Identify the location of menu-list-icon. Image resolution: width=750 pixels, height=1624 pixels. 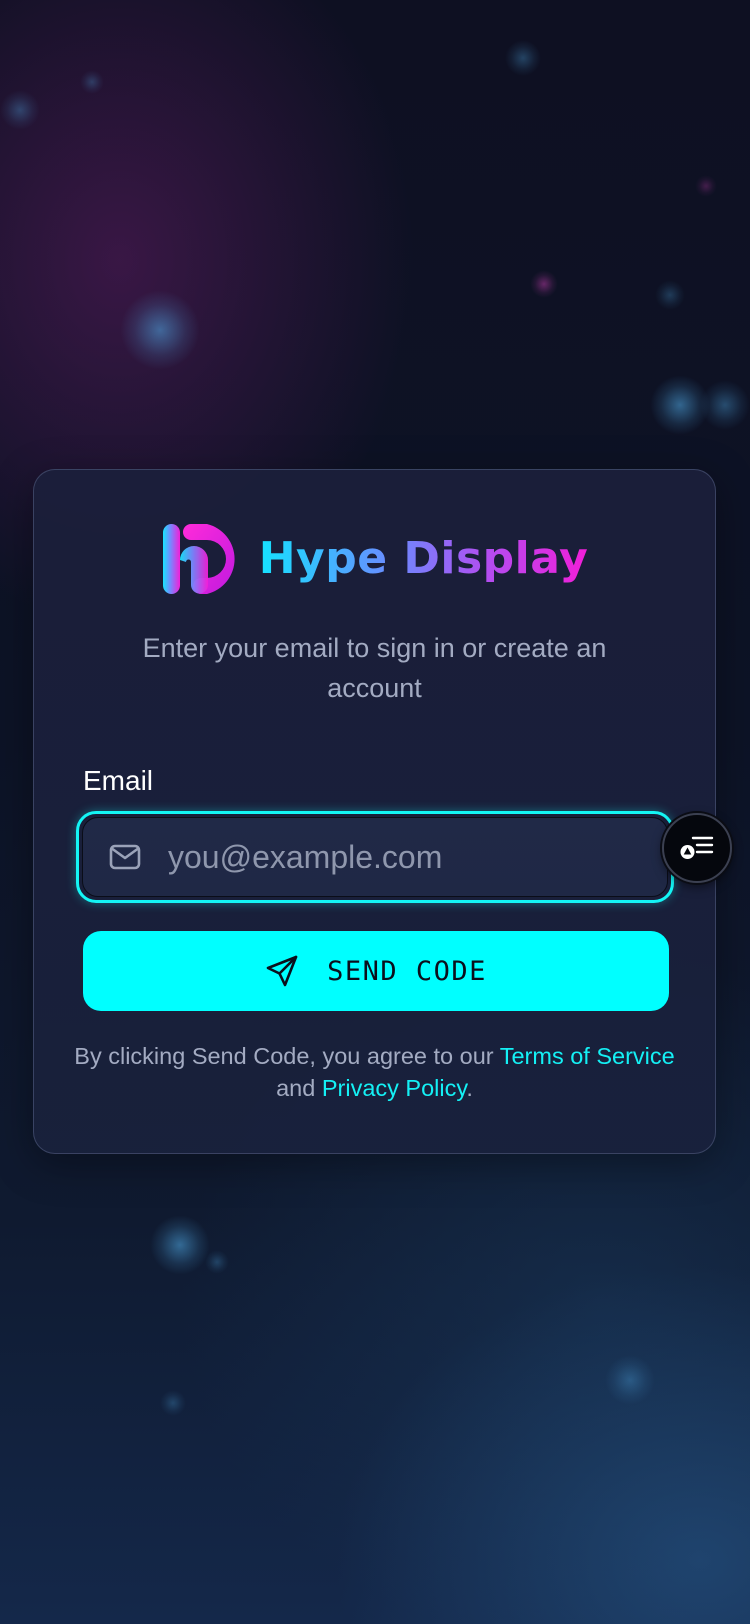
(697, 847).